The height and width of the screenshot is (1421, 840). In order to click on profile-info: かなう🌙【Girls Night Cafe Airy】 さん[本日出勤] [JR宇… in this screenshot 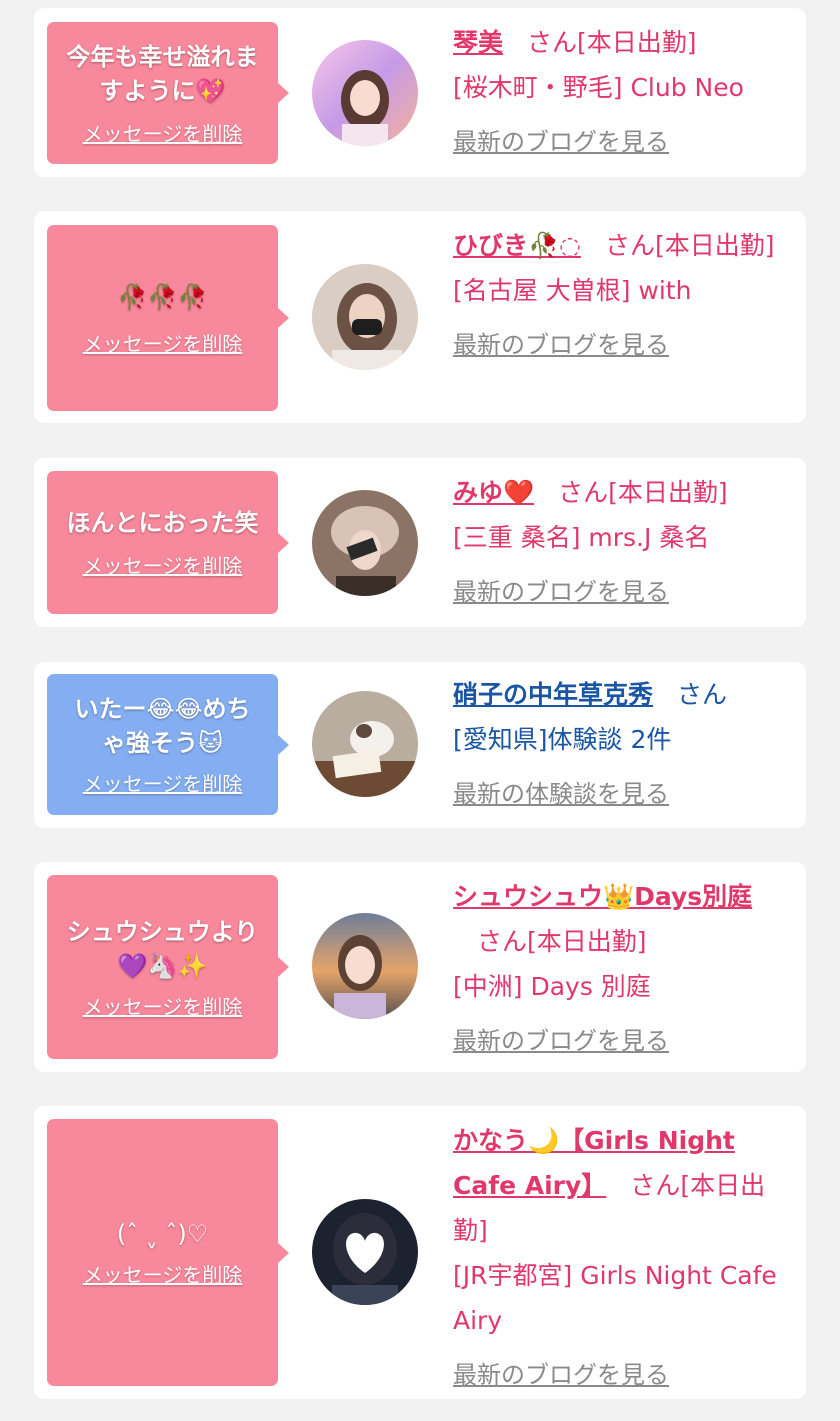, I will do `click(625, 1256)`.